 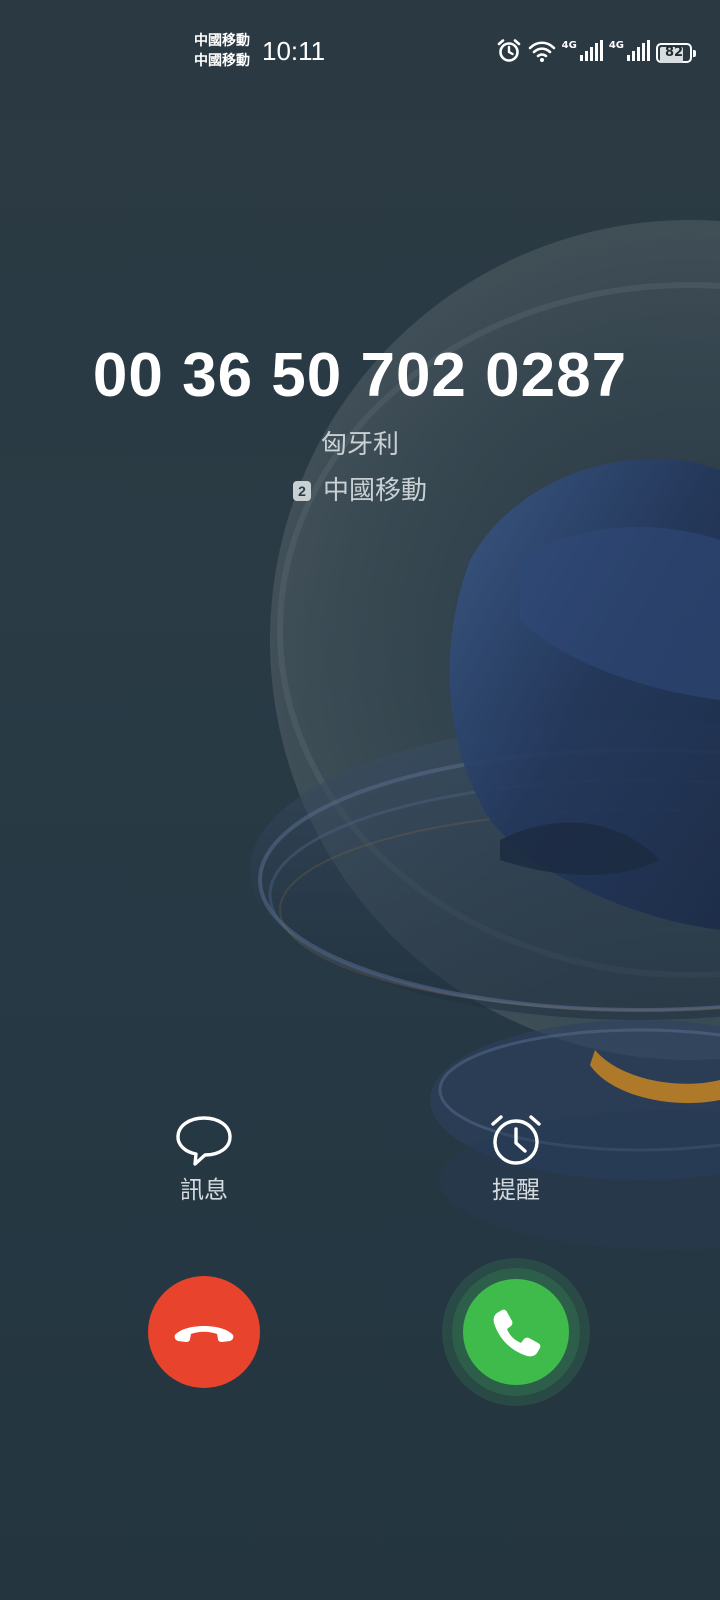 I want to click on decline-call-button, so click(x=204, y=1332).